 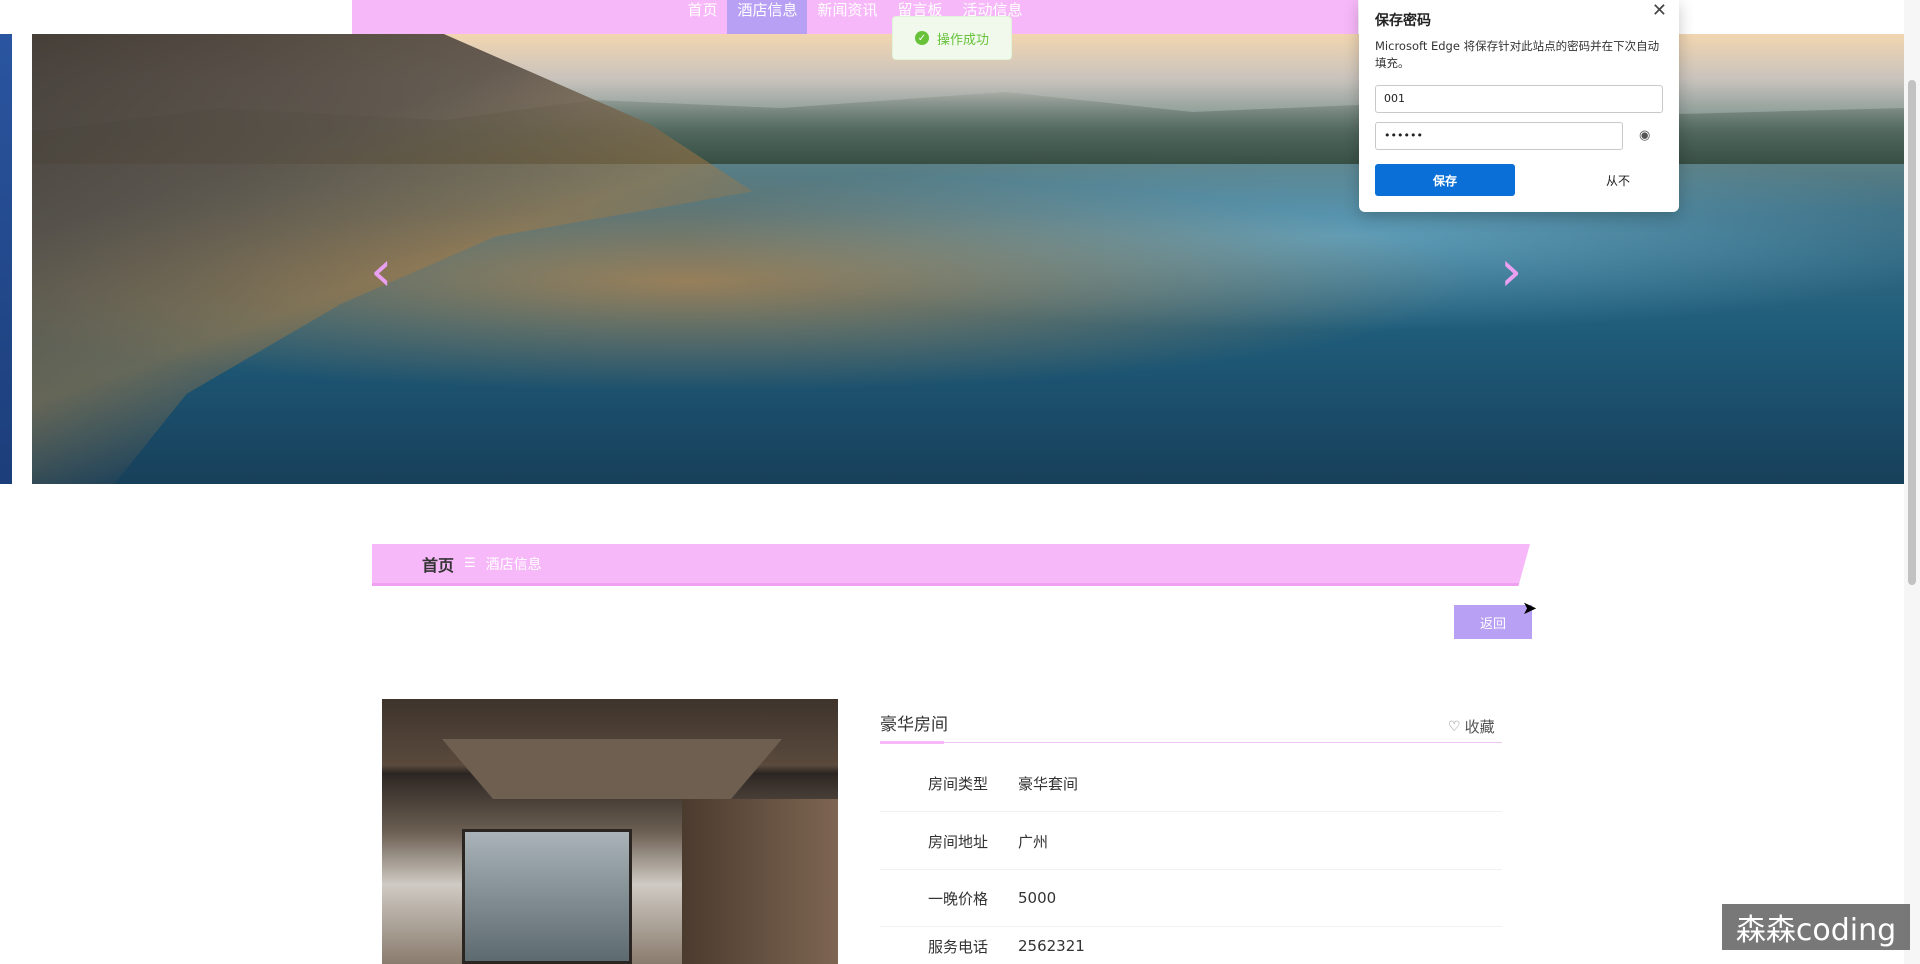 I want to click on detail-value: 豪华套间, so click(x=1048, y=783).